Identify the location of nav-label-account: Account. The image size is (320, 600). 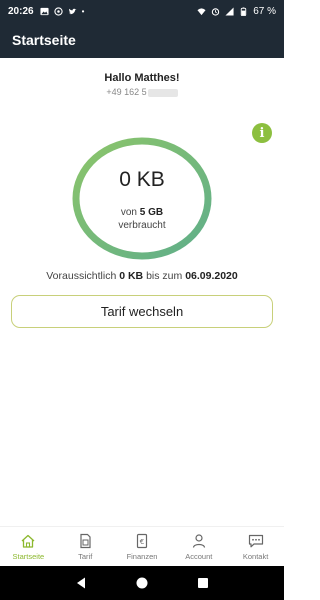
(199, 556).